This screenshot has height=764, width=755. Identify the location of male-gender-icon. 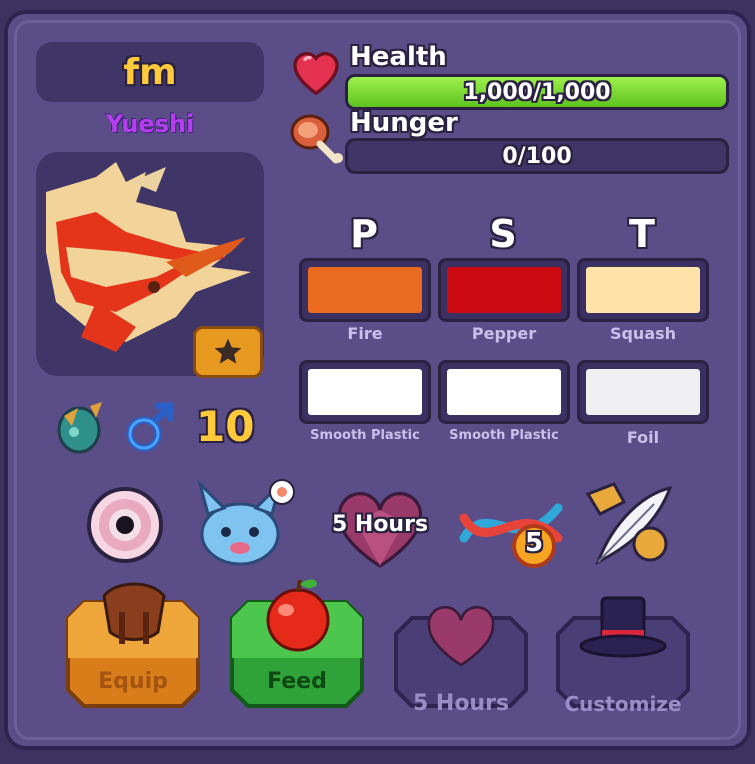
(150, 427).